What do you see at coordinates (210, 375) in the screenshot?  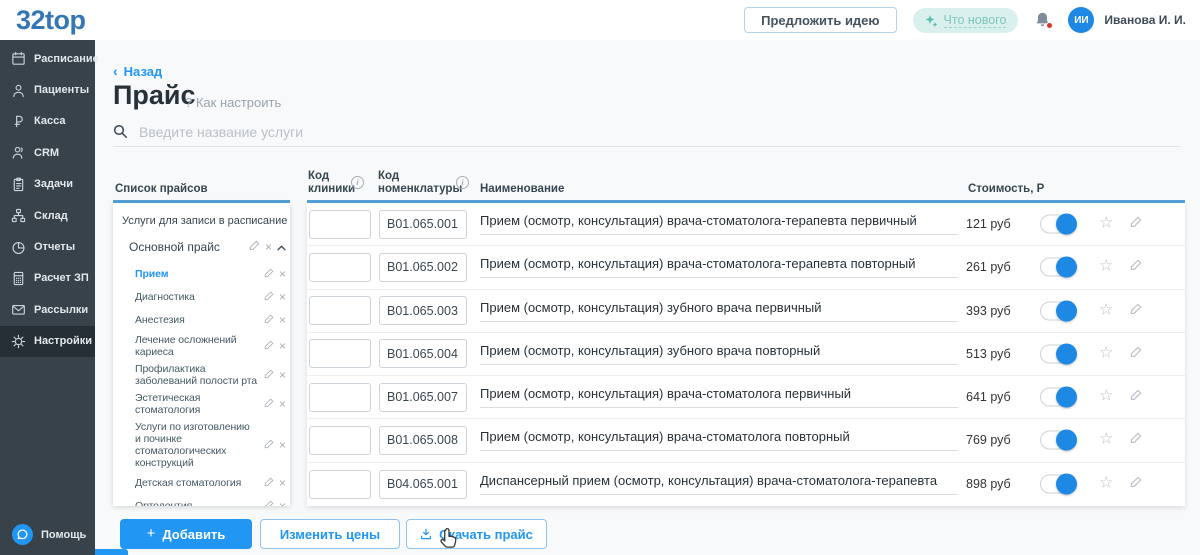 I see `category-item: Профилактика заболеваний полости рта ×` at bounding box center [210, 375].